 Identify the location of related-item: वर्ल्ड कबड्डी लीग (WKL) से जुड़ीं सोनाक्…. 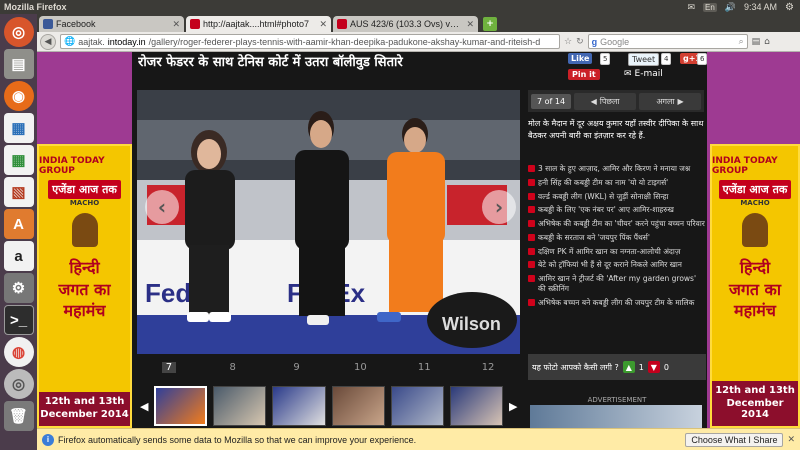
(617, 197).